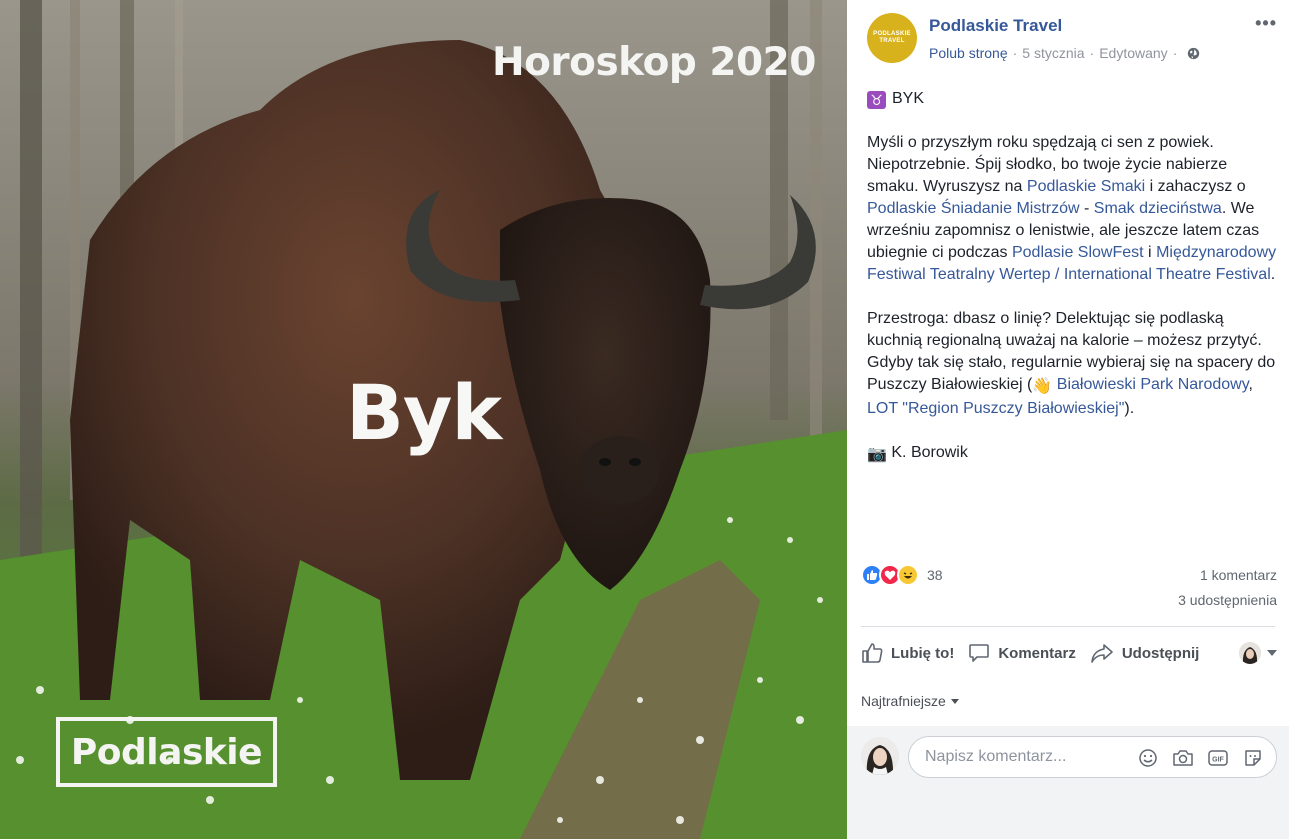  I want to click on post-as-selector, so click(1258, 653).